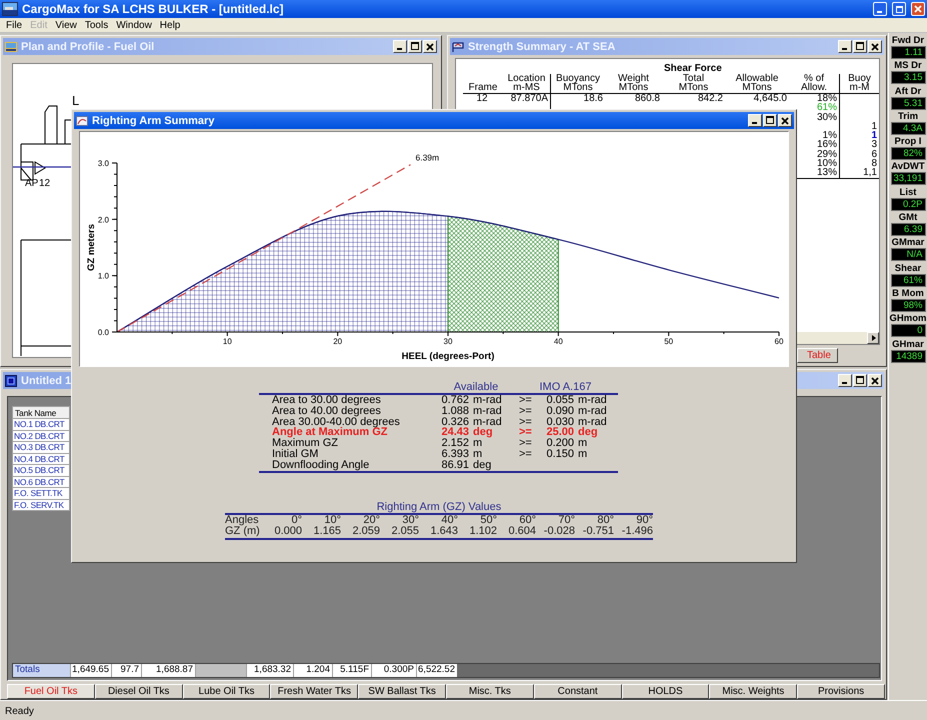 This screenshot has height=720, width=927. Describe the element at coordinates (44, 183) in the screenshot. I see `drawing-label: 12` at that location.